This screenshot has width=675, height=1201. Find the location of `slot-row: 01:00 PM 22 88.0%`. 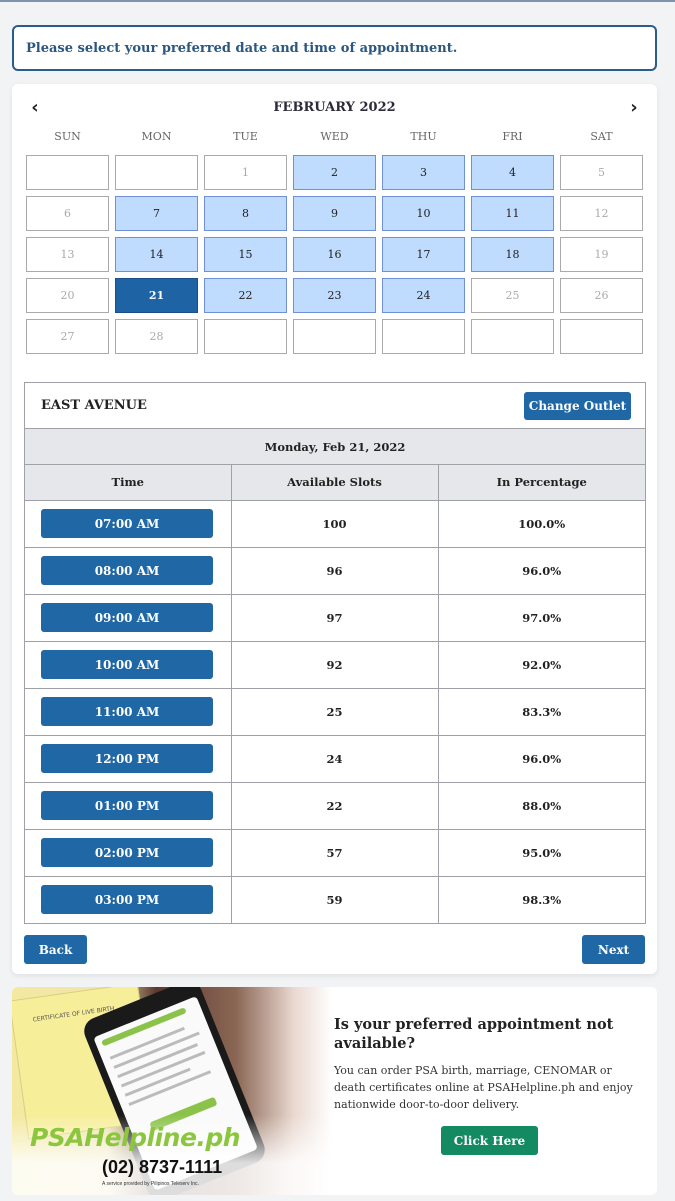

slot-row: 01:00 PM 22 88.0% is located at coordinates (335, 806).